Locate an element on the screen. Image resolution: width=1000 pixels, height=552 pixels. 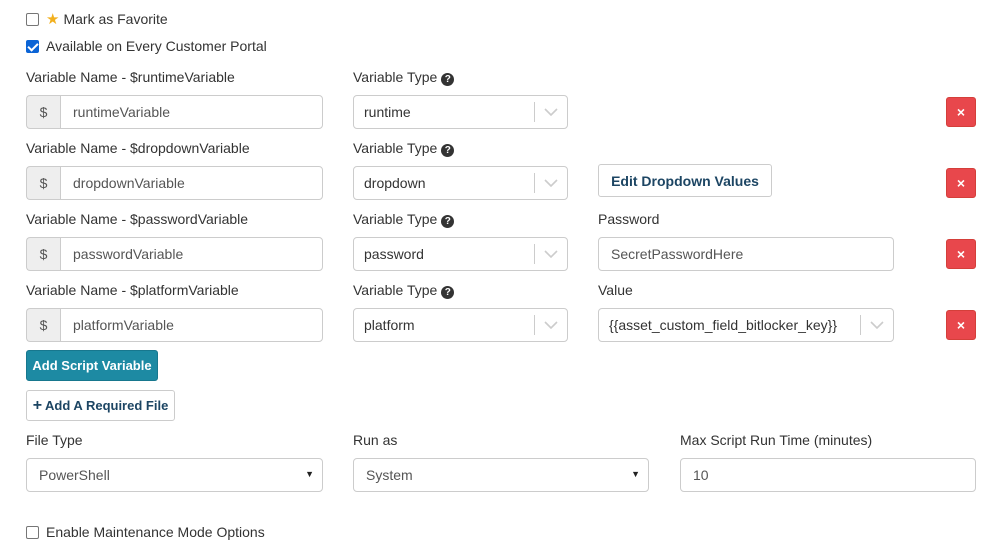
favorite-checkbox-row: ★ Mark as Favorite is located at coordinates (97, 19).